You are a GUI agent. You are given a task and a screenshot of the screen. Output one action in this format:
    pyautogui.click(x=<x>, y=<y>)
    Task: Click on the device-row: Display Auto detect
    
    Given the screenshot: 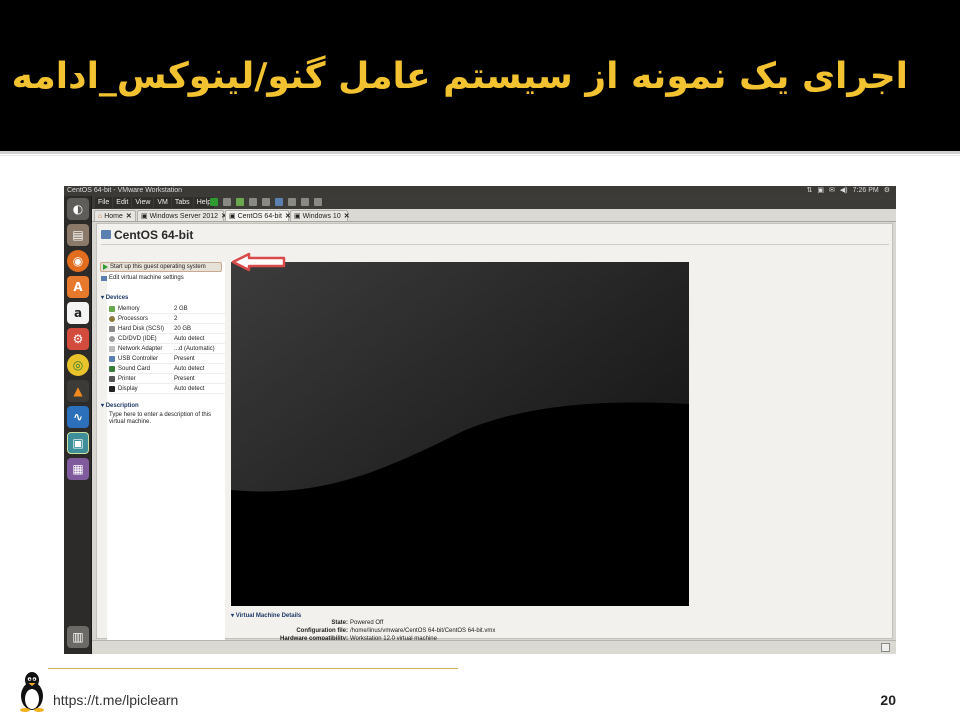 What is the action you would take?
    pyautogui.click(x=167, y=389)
    